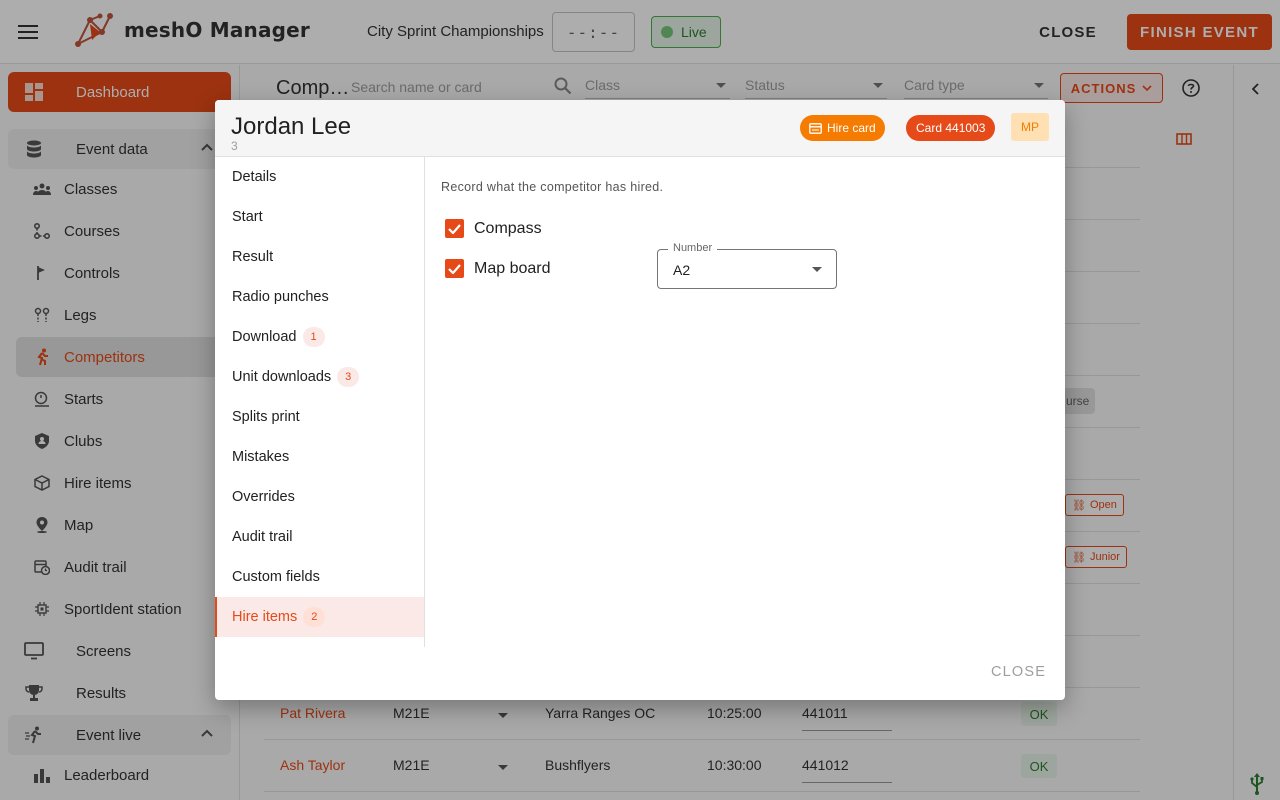 The width and height of the screenshot is (1280, 800). Describe the element at coordinates (682, 270) in the screenshot. I see `field-value: A2` at that location.